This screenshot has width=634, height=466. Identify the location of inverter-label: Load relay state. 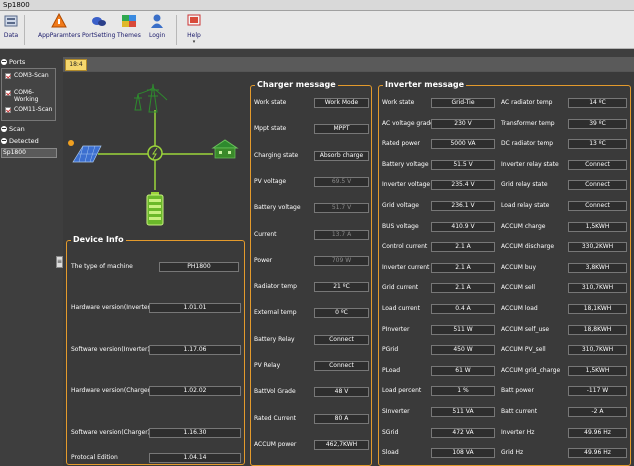
(525, 205).